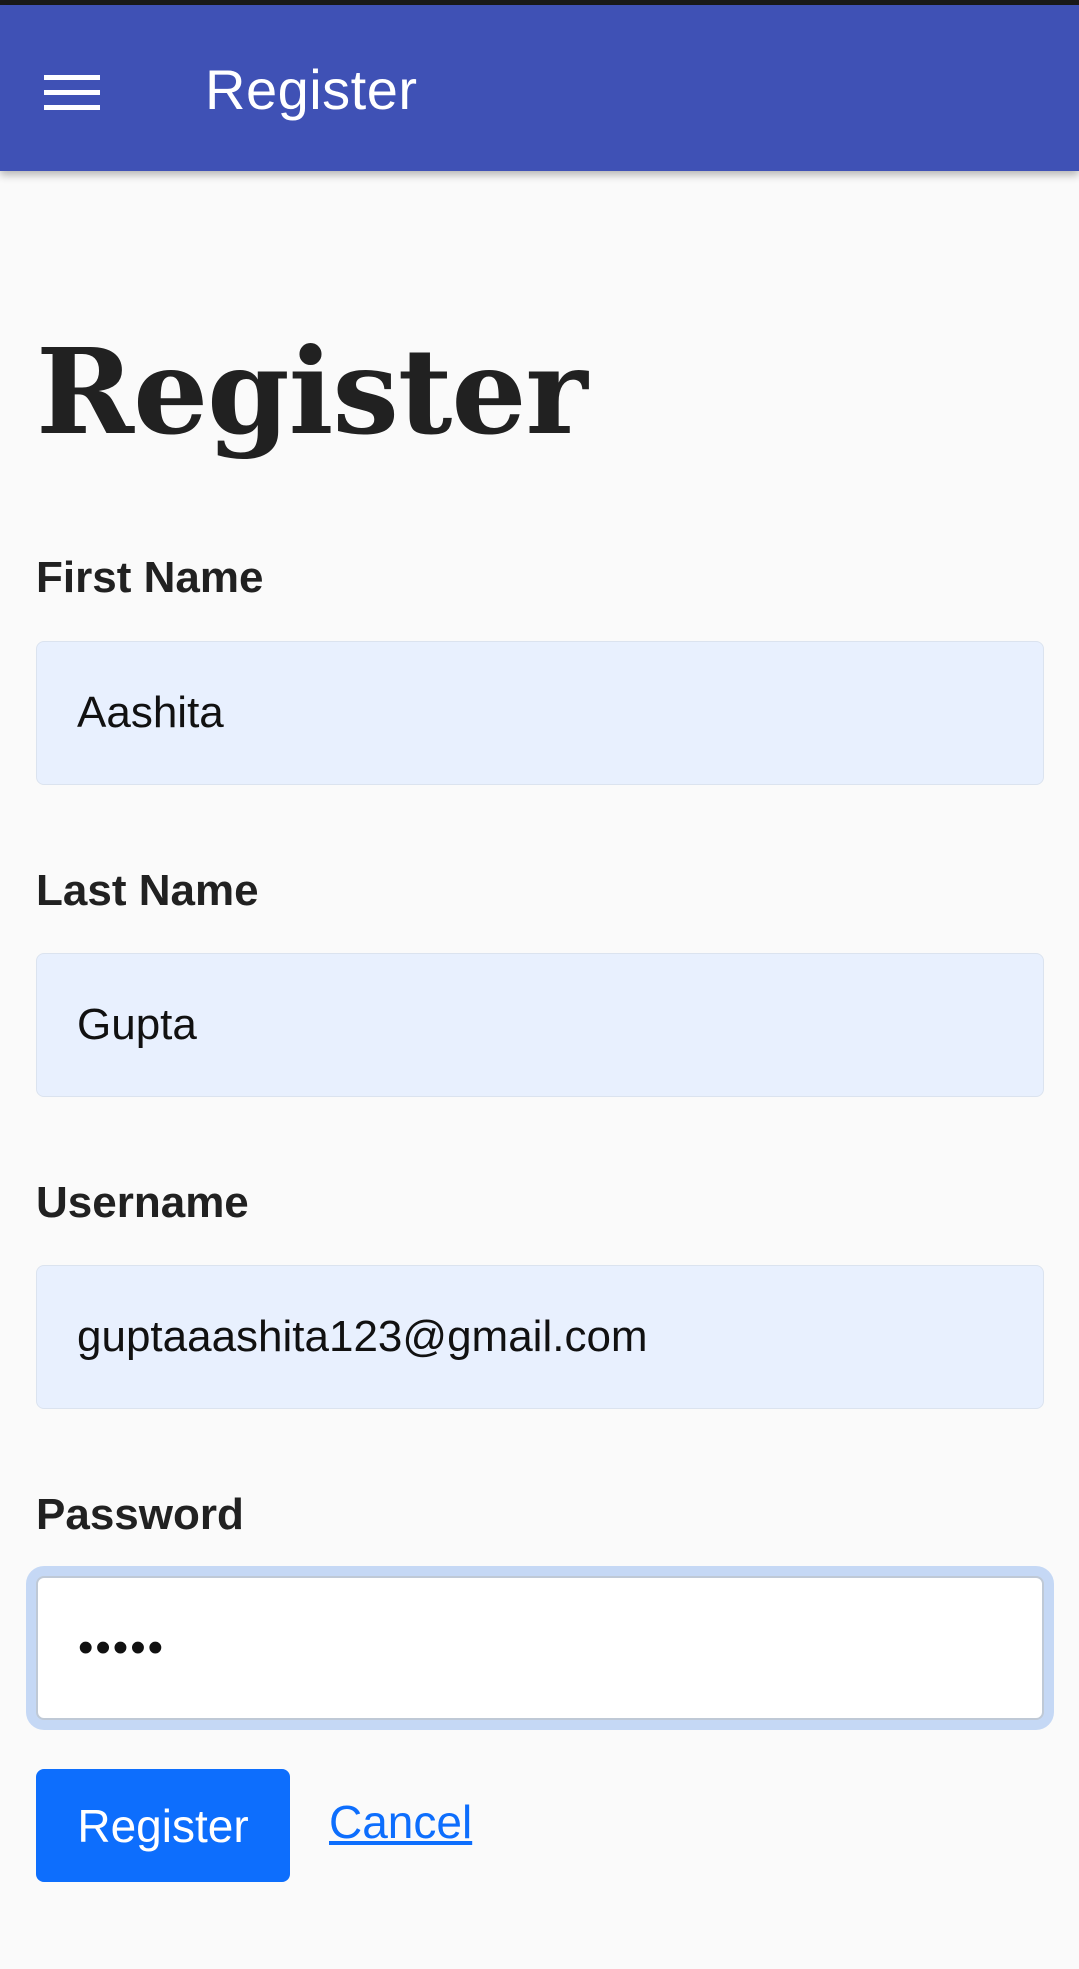 This screenshot has height=1969, width=1079. I want to click on page-title: Register, so click(312, 391).